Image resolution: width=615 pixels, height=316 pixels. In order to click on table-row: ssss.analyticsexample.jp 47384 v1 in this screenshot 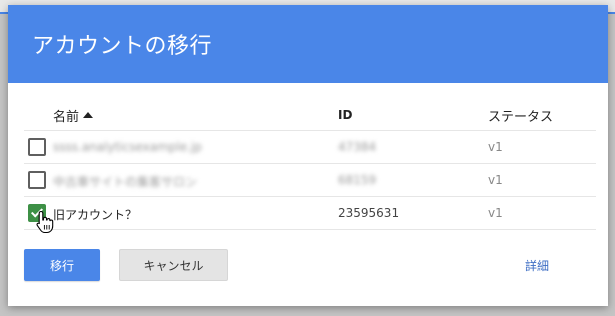, I will do `click(310, 147)`.